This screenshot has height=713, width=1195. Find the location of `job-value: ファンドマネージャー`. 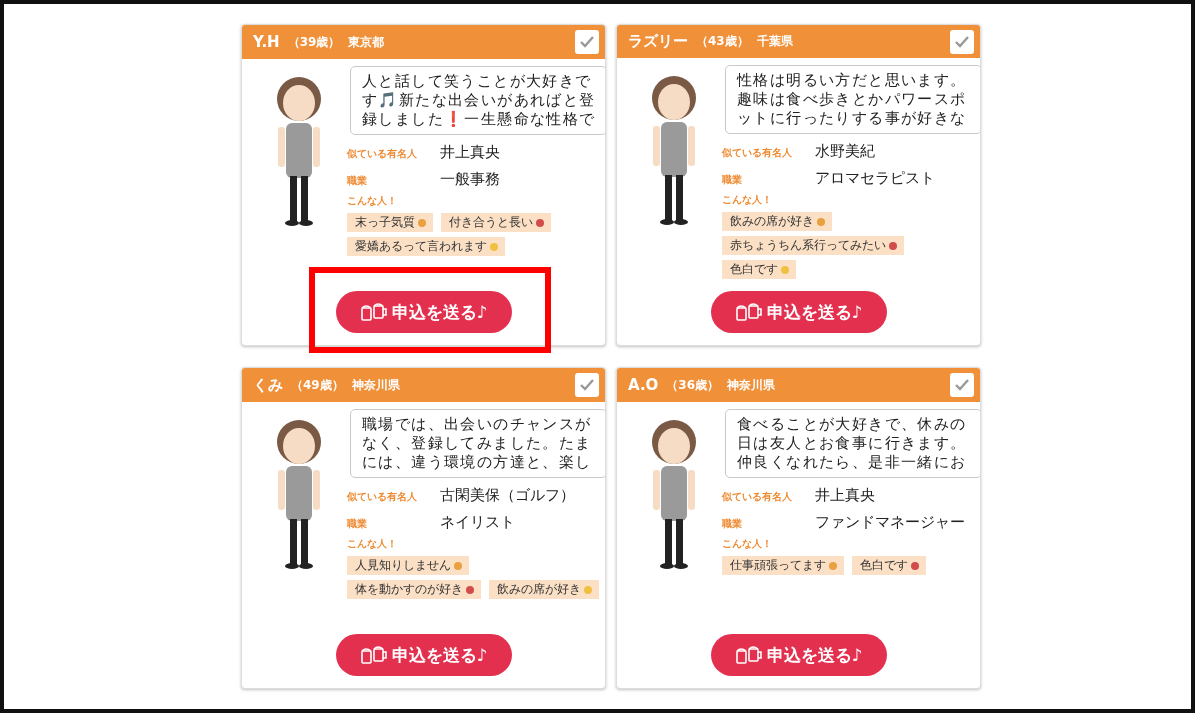

job-value: ファンドマネージャー is located at coordinates (890, 522).